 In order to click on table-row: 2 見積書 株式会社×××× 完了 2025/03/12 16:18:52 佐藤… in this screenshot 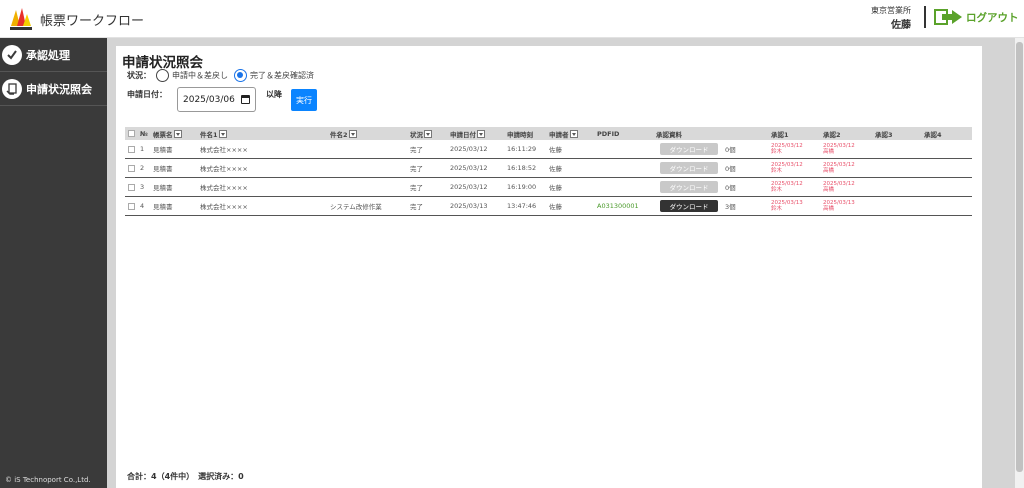, I will do `click(548, 168)`.